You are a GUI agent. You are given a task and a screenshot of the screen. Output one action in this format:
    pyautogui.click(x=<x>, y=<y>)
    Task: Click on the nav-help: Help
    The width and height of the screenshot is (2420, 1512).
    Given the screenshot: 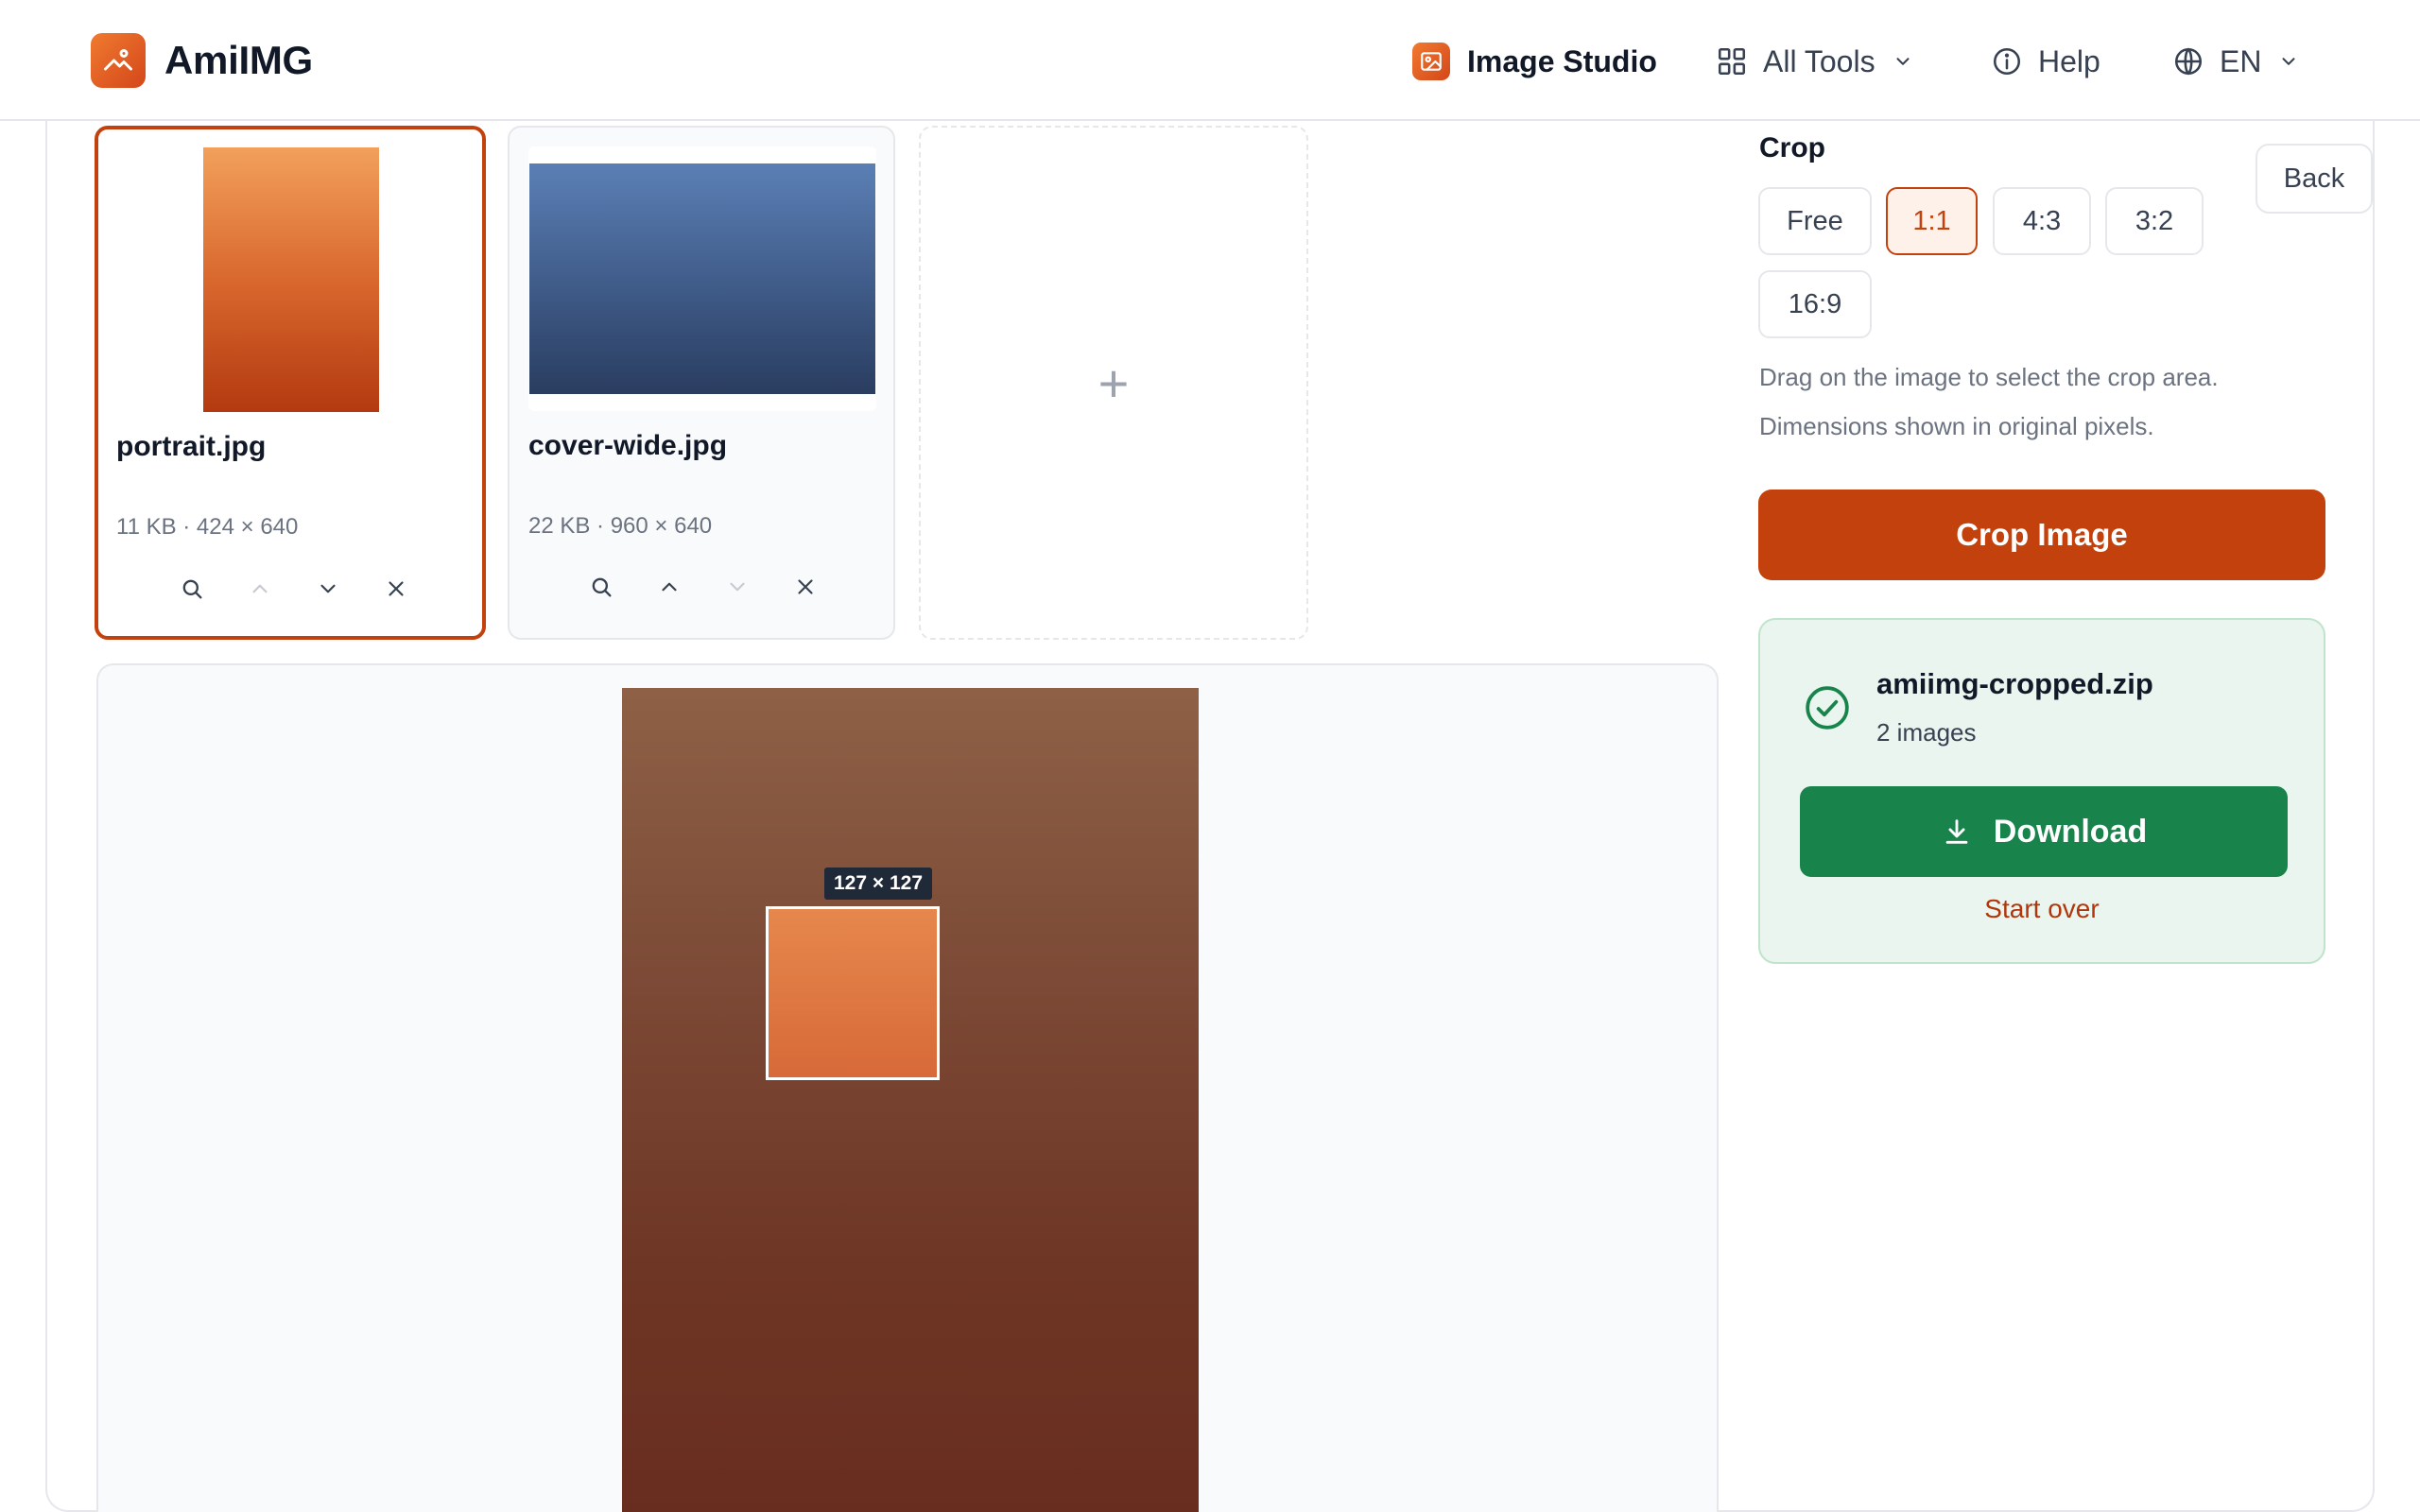 What is the action you would take?
    pyautogui.click(x=2045, y=61)
    